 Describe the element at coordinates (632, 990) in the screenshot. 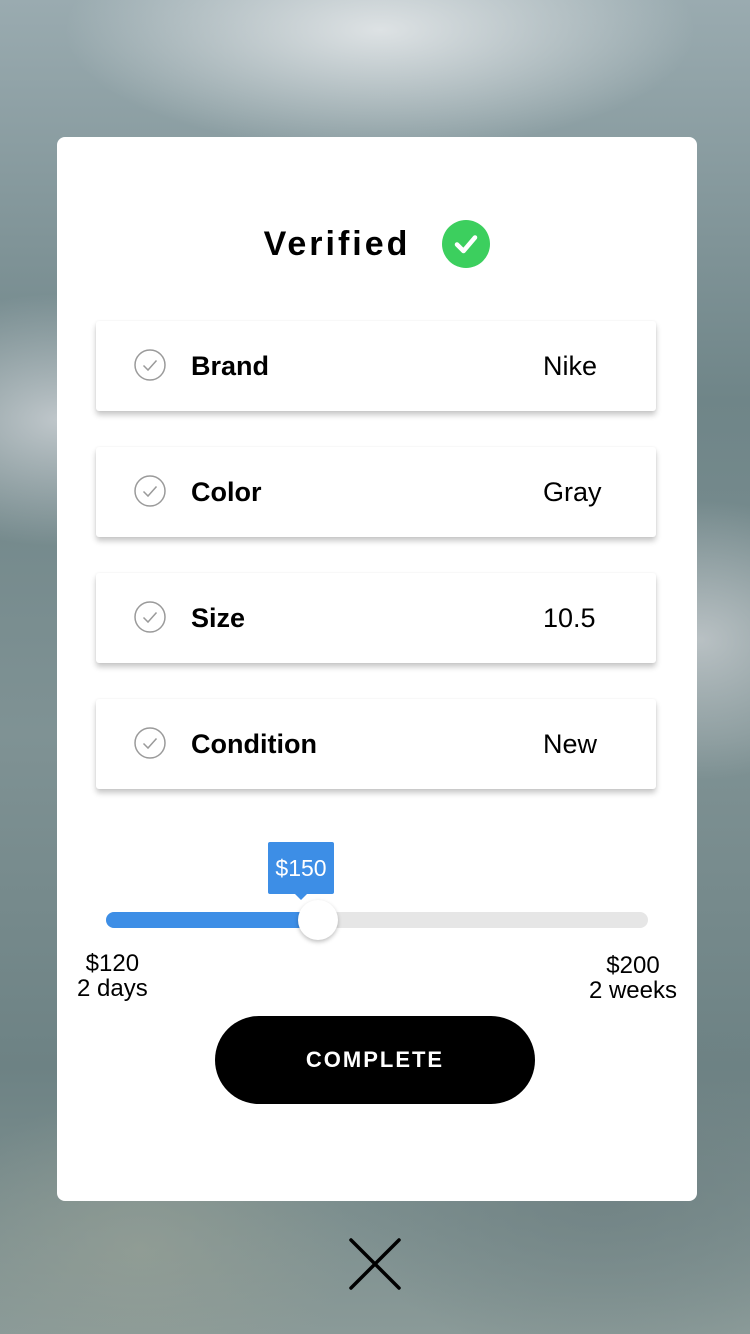

I see `max-time: 2 weeks` at that location.